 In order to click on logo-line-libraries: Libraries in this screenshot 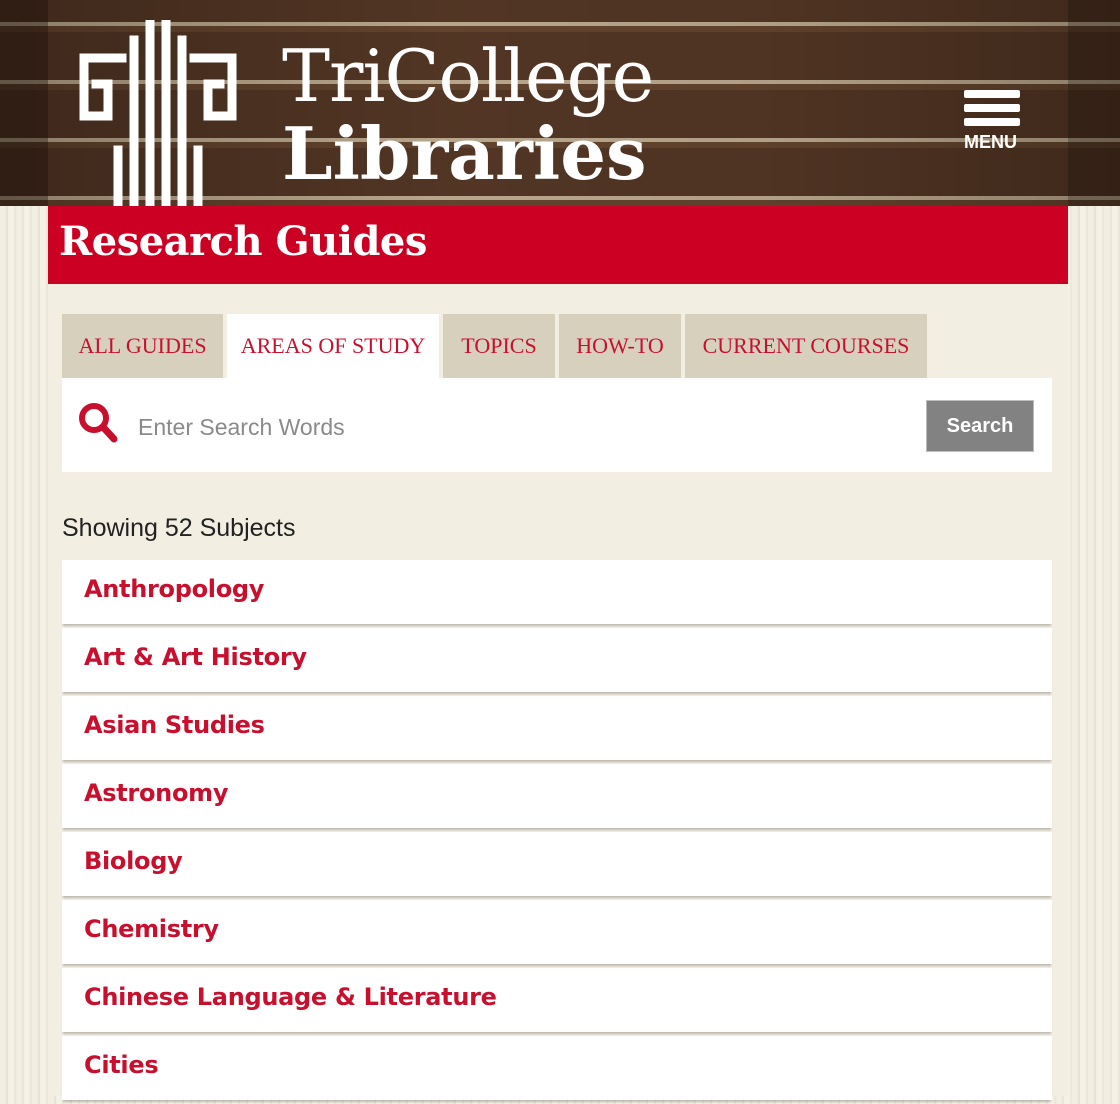, I will do `click(464, 153)`.